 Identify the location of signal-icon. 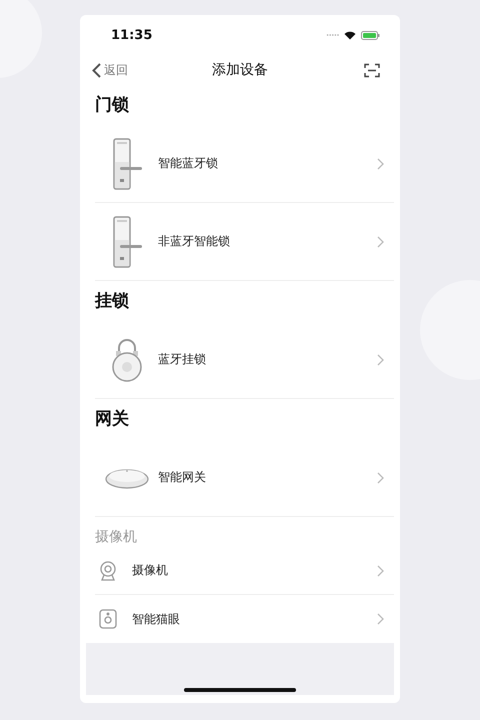
(332, 35).